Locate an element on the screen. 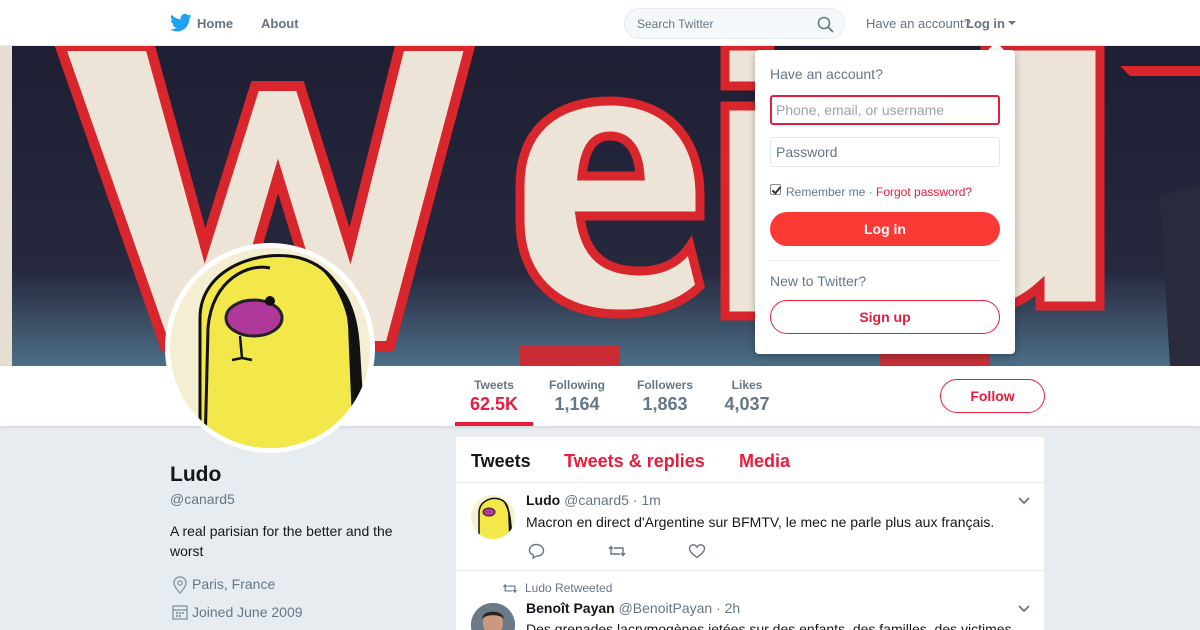 The height and width of the screenshot is (630, 1200). tweet-header: Benoît Payan @BenoitPayan · 2h is located at coordinates (633, 608).